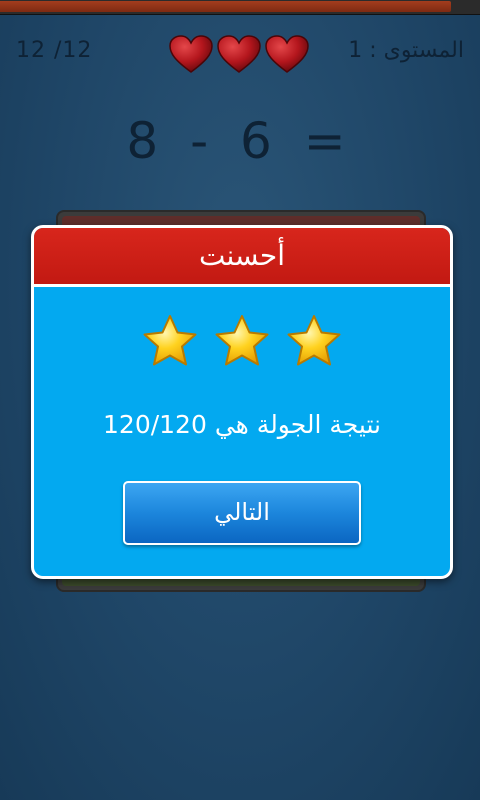 The image size is (480, 800). Describe the element at coordinates (54, 50) in the screenshot. I see `question-counter: 12 /12` at that location.